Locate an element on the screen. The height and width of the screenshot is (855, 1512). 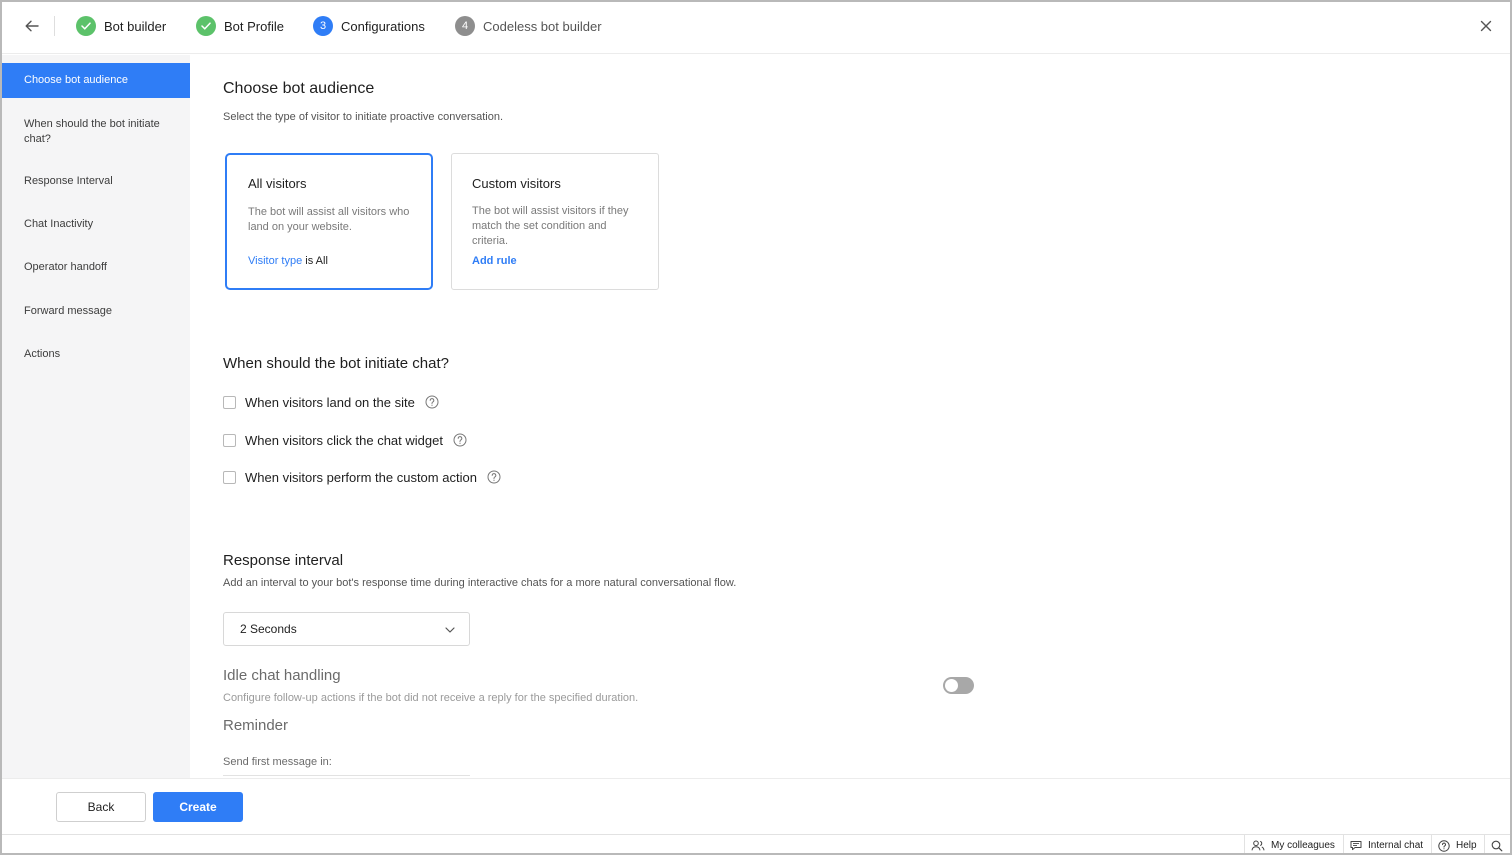
internal-chat-label: Internal chat is located at coordinates (1396, 845).